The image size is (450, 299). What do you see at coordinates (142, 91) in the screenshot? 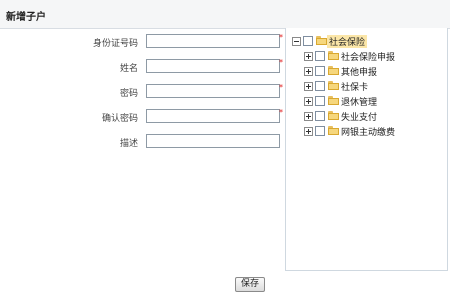
I see `form-row-password: 密码 *` at bounding box center [142, 91].